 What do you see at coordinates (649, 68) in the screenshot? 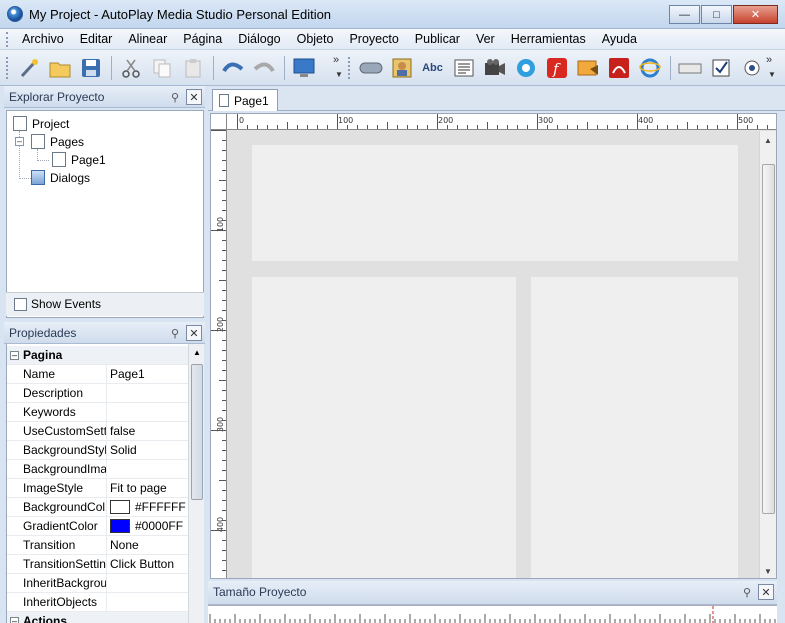
I see `web-object-button` at bounding box center [649, 68].